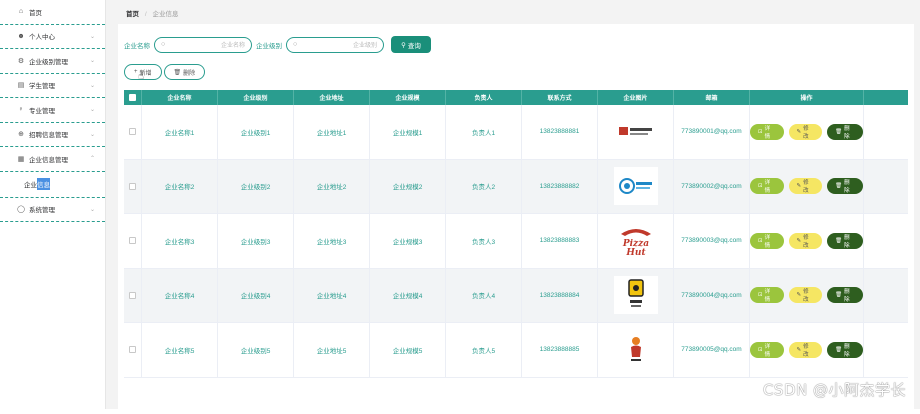 The image size is (920, 414). Describe the element at coordinates (48, 136) in the screenshot. I see `sidebar-item-label: 招聘信息管理` at that location.